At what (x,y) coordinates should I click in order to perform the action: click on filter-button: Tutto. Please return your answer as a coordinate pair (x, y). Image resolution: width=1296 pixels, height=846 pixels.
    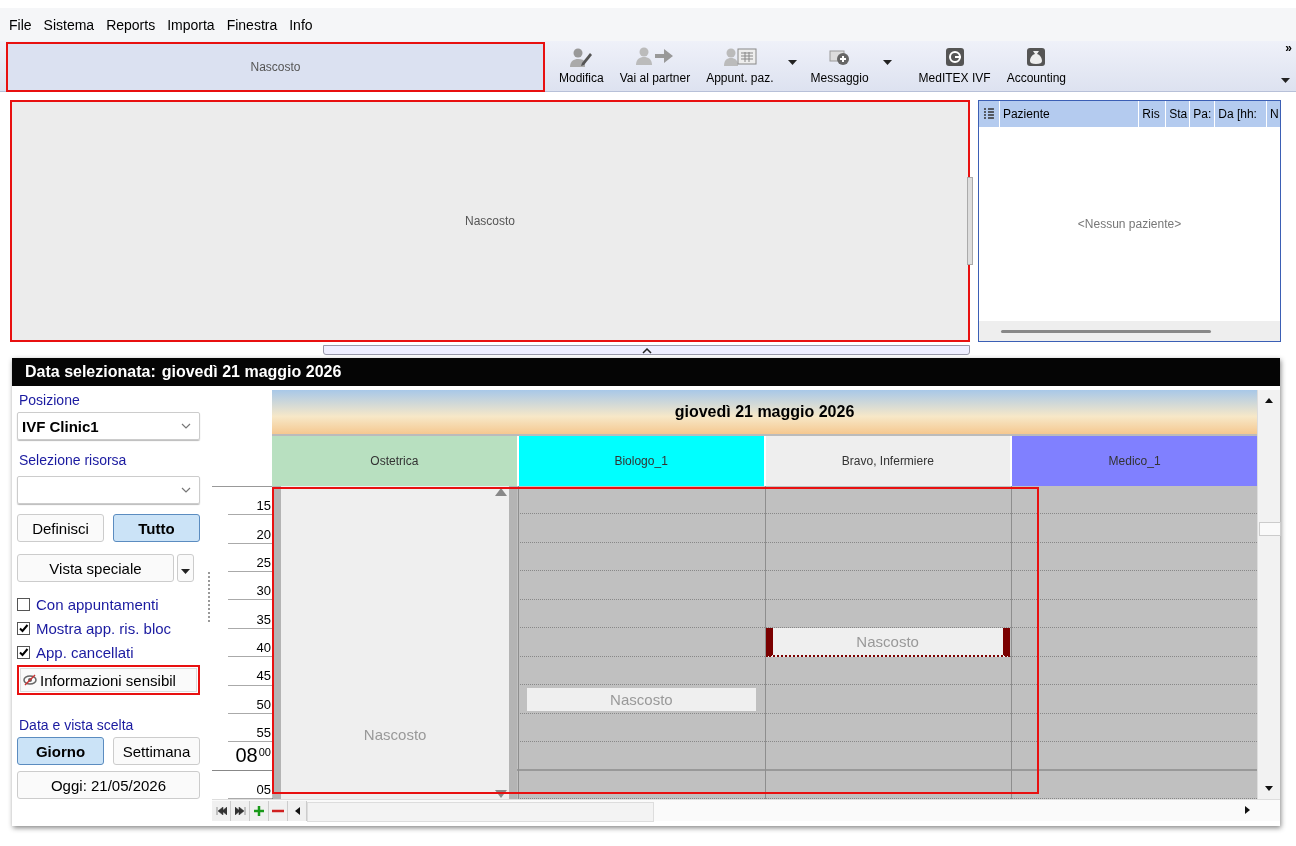
    Looking at the image, I should click on (156, 528).